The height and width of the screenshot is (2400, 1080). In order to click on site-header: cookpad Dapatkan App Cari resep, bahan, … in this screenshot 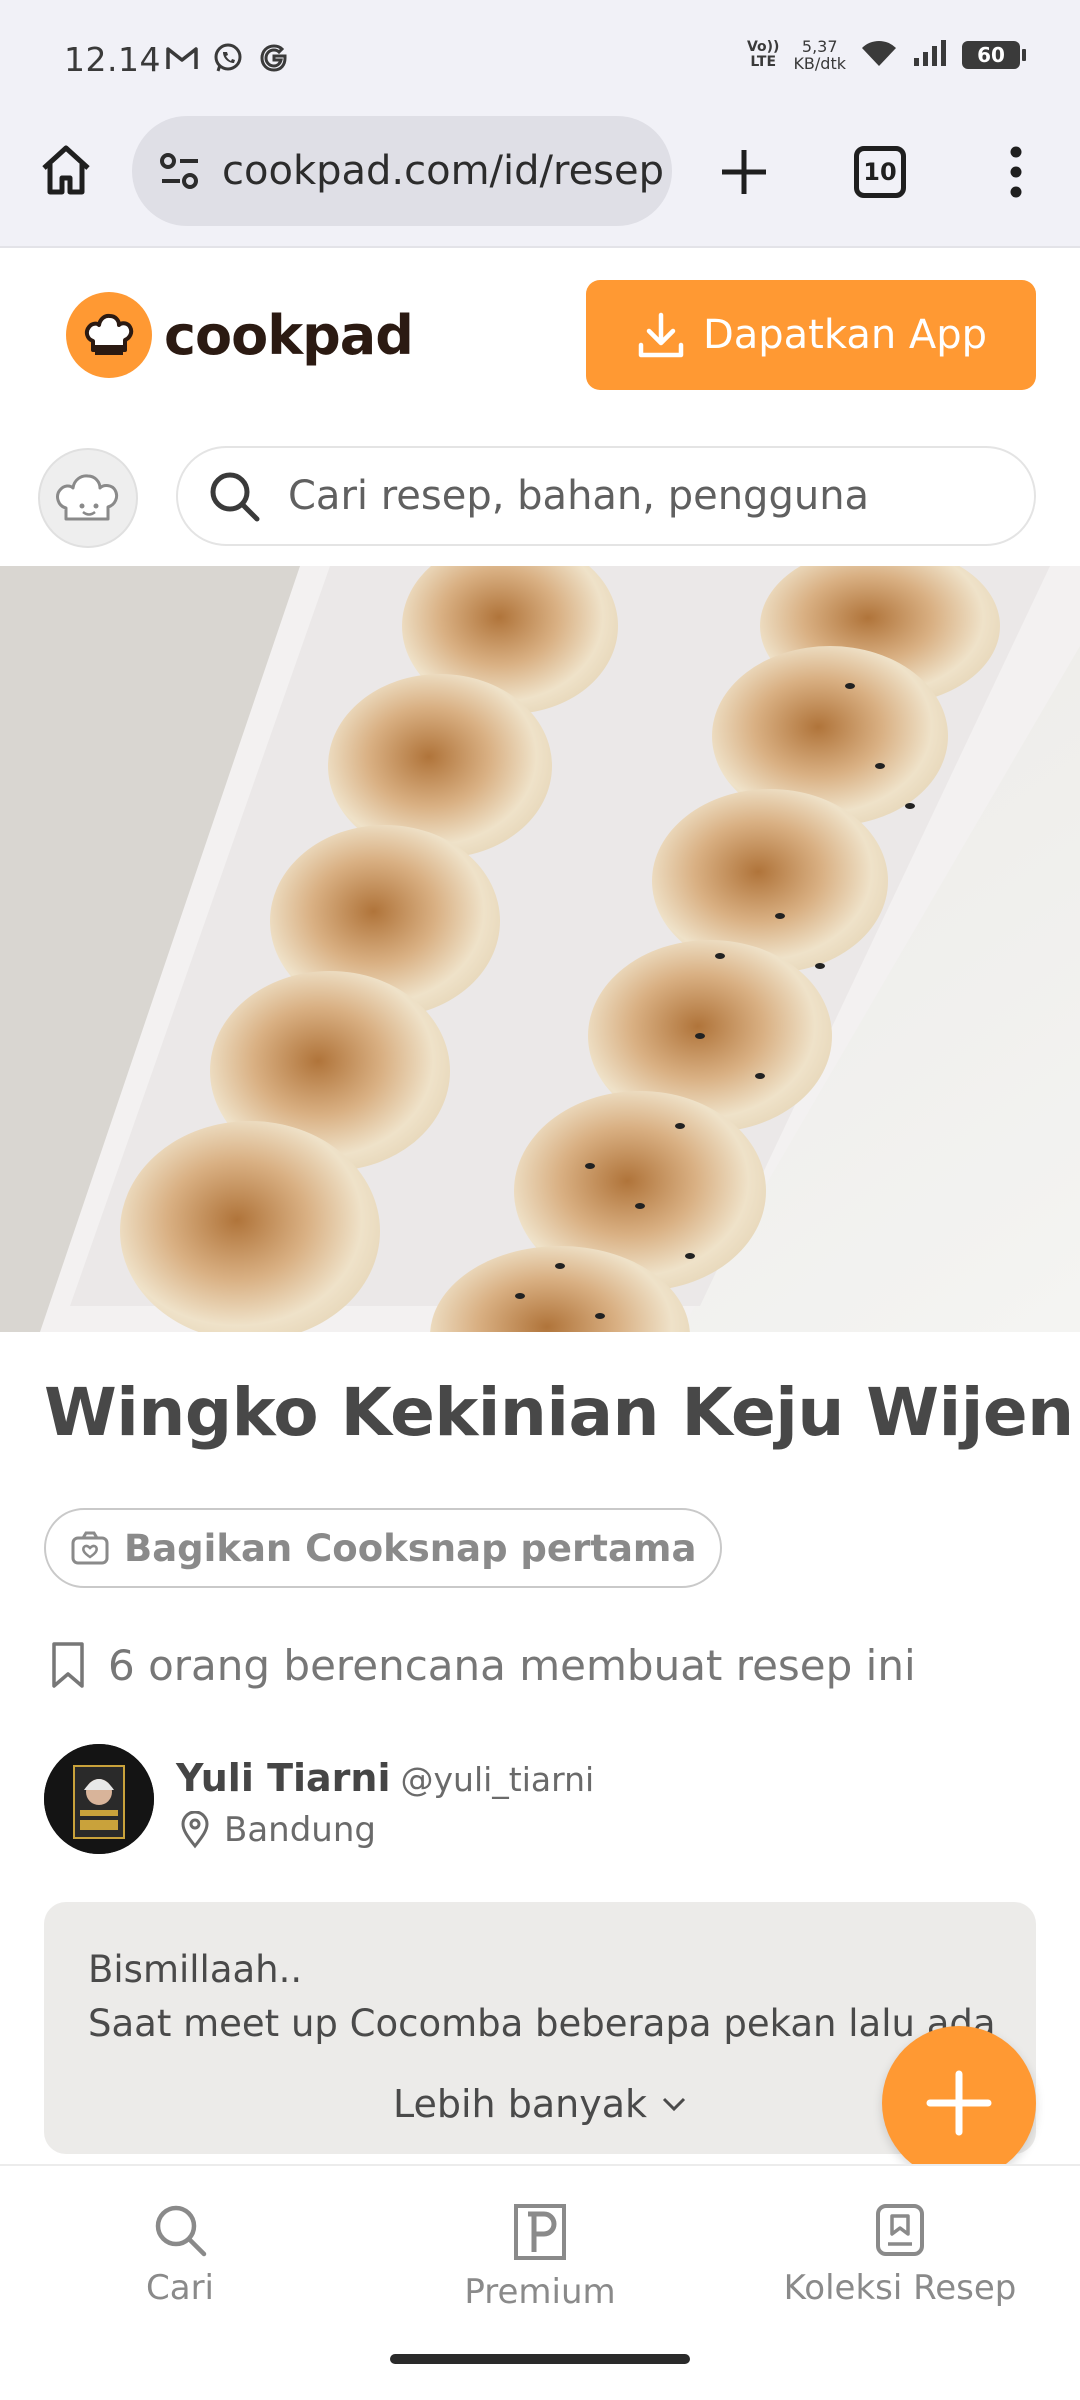, I will do `click(540, 410)`.